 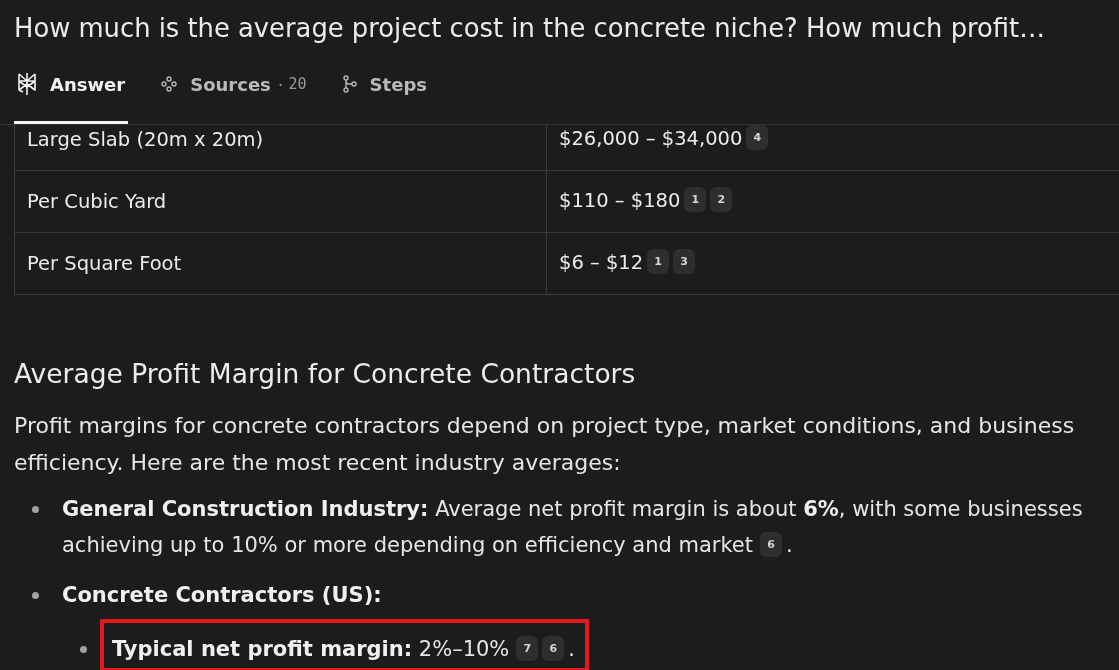 I want to click on citation-link: 4, so click(x=757, y=137).